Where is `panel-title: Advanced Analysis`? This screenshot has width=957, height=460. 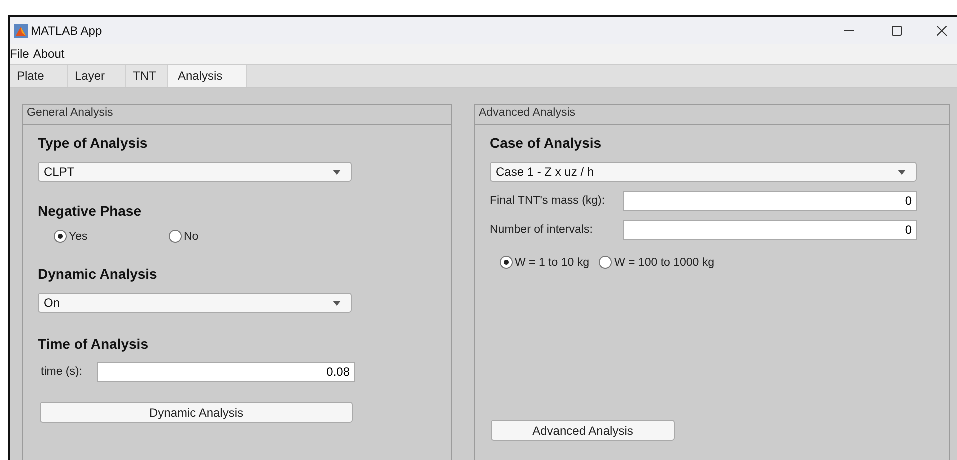 panel-title: Advanced Analysis is located at coordinates (712, 115).